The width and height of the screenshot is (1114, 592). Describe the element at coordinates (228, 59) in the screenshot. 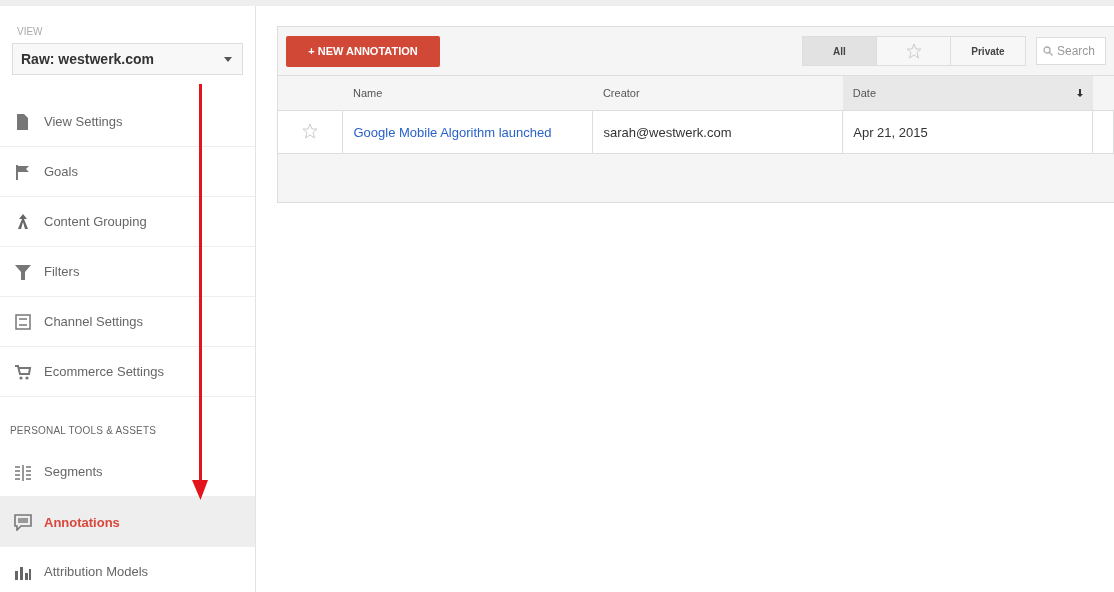

I see `caret-icon` at that location.